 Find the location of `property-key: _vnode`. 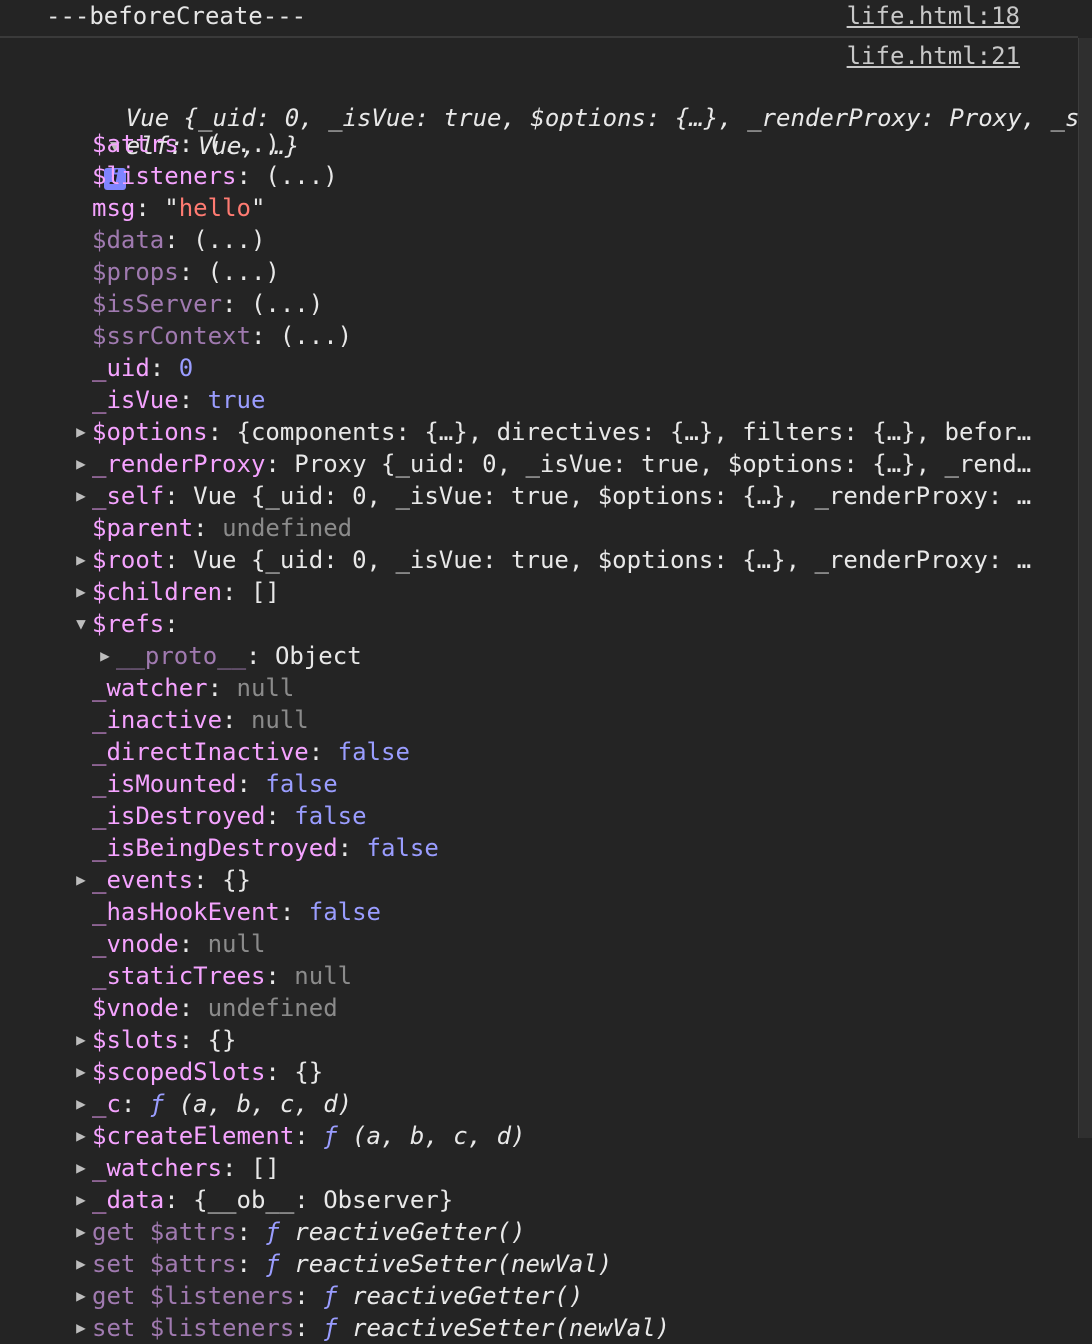

property-key: _vnode is located at coordinates (135, 944).